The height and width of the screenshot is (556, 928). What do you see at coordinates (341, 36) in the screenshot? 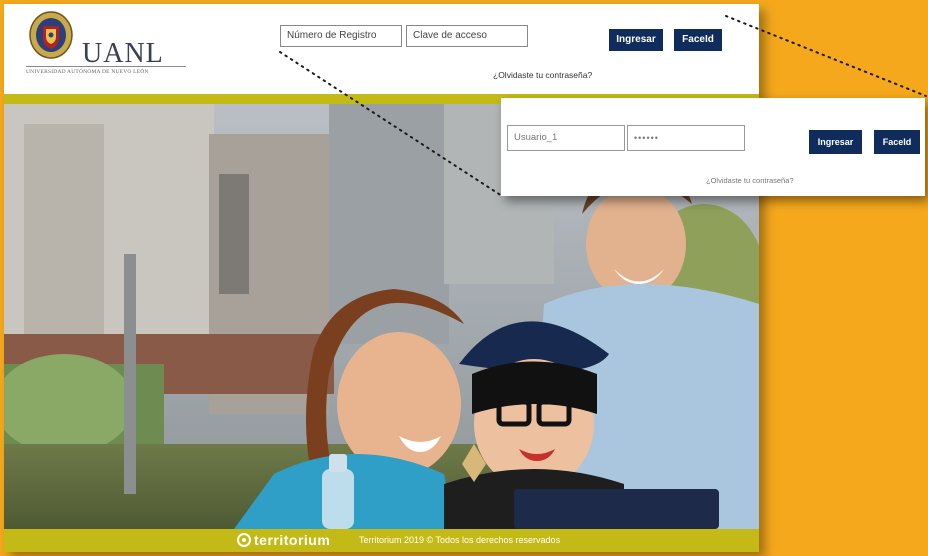
I see `registration-number-input: Número de Registro` at bounding box center [341, 36].